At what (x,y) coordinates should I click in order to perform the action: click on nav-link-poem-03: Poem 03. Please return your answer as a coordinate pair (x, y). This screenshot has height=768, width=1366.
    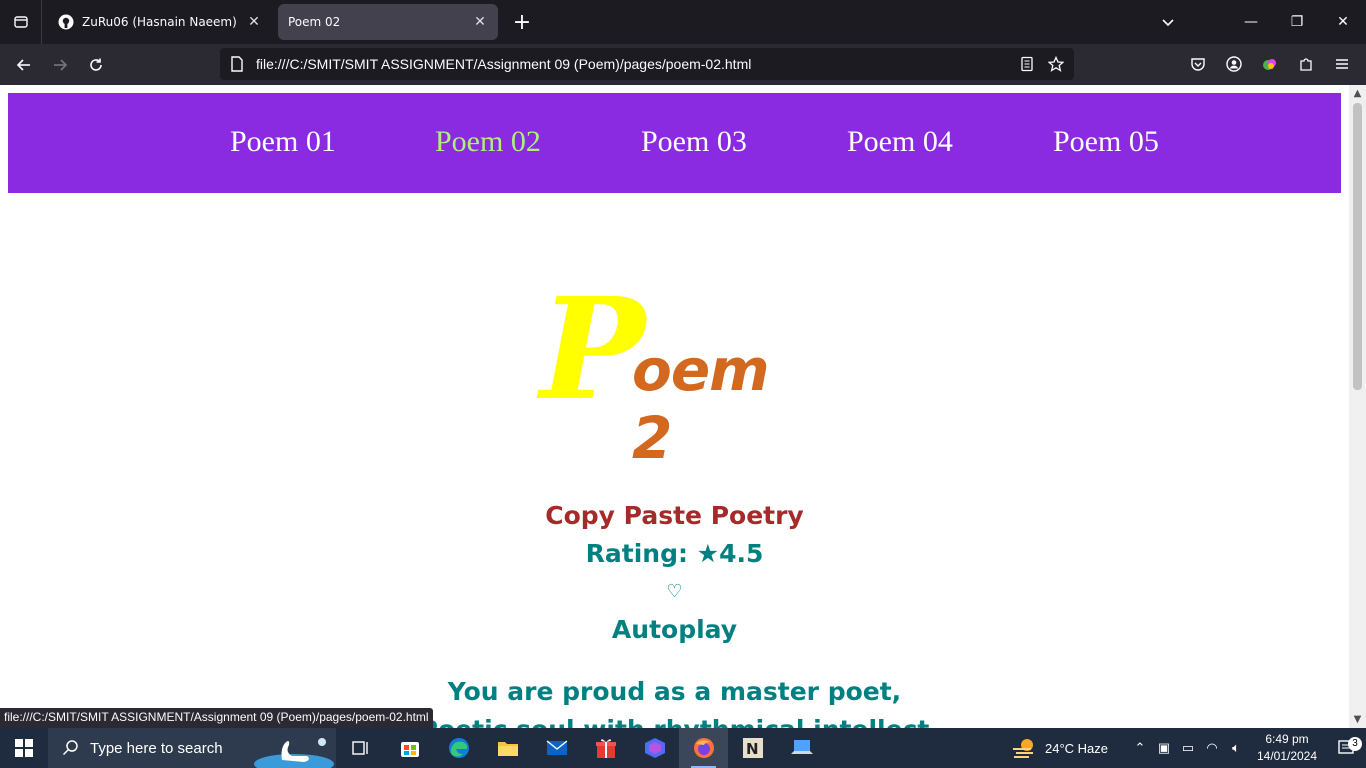
    Looking at the image, I should click on (694, 142).